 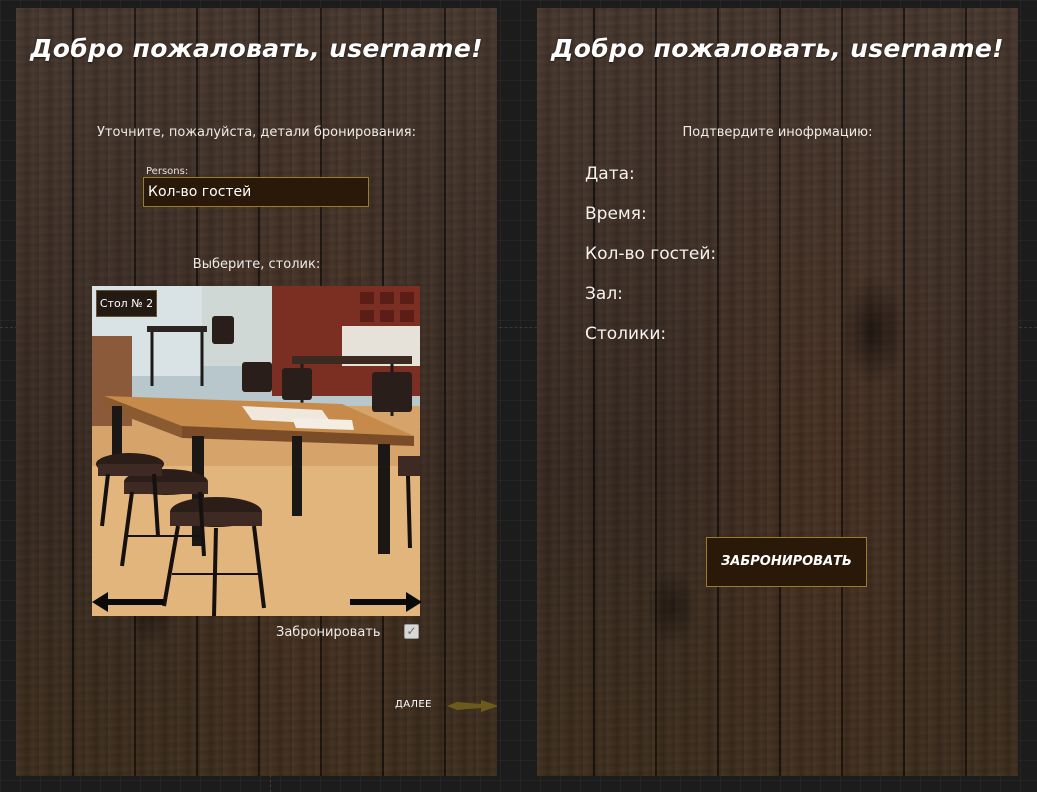 What do you see at coordinates (786, 562) in the screenshot?
I see `book-button: ЗАБРОНИРОВАТЬ` at bounding box center [786, 562].